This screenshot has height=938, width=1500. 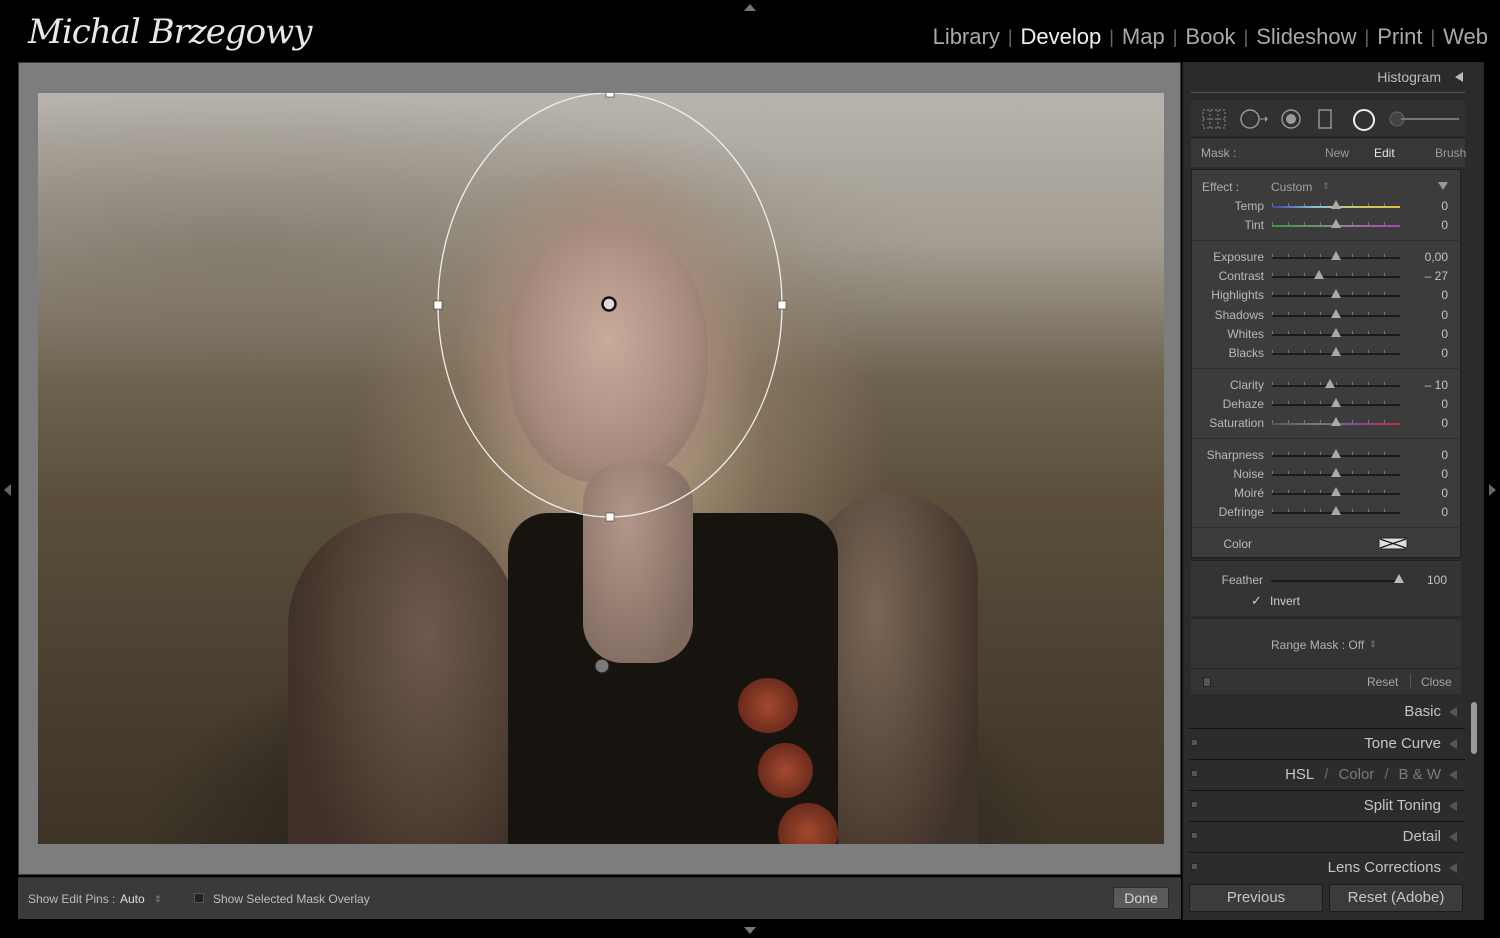 What do you see at coordinates (132, 899) in the screenshot?
I see `show-edit-pins-select: Auto` at bounding box center [132, 899].